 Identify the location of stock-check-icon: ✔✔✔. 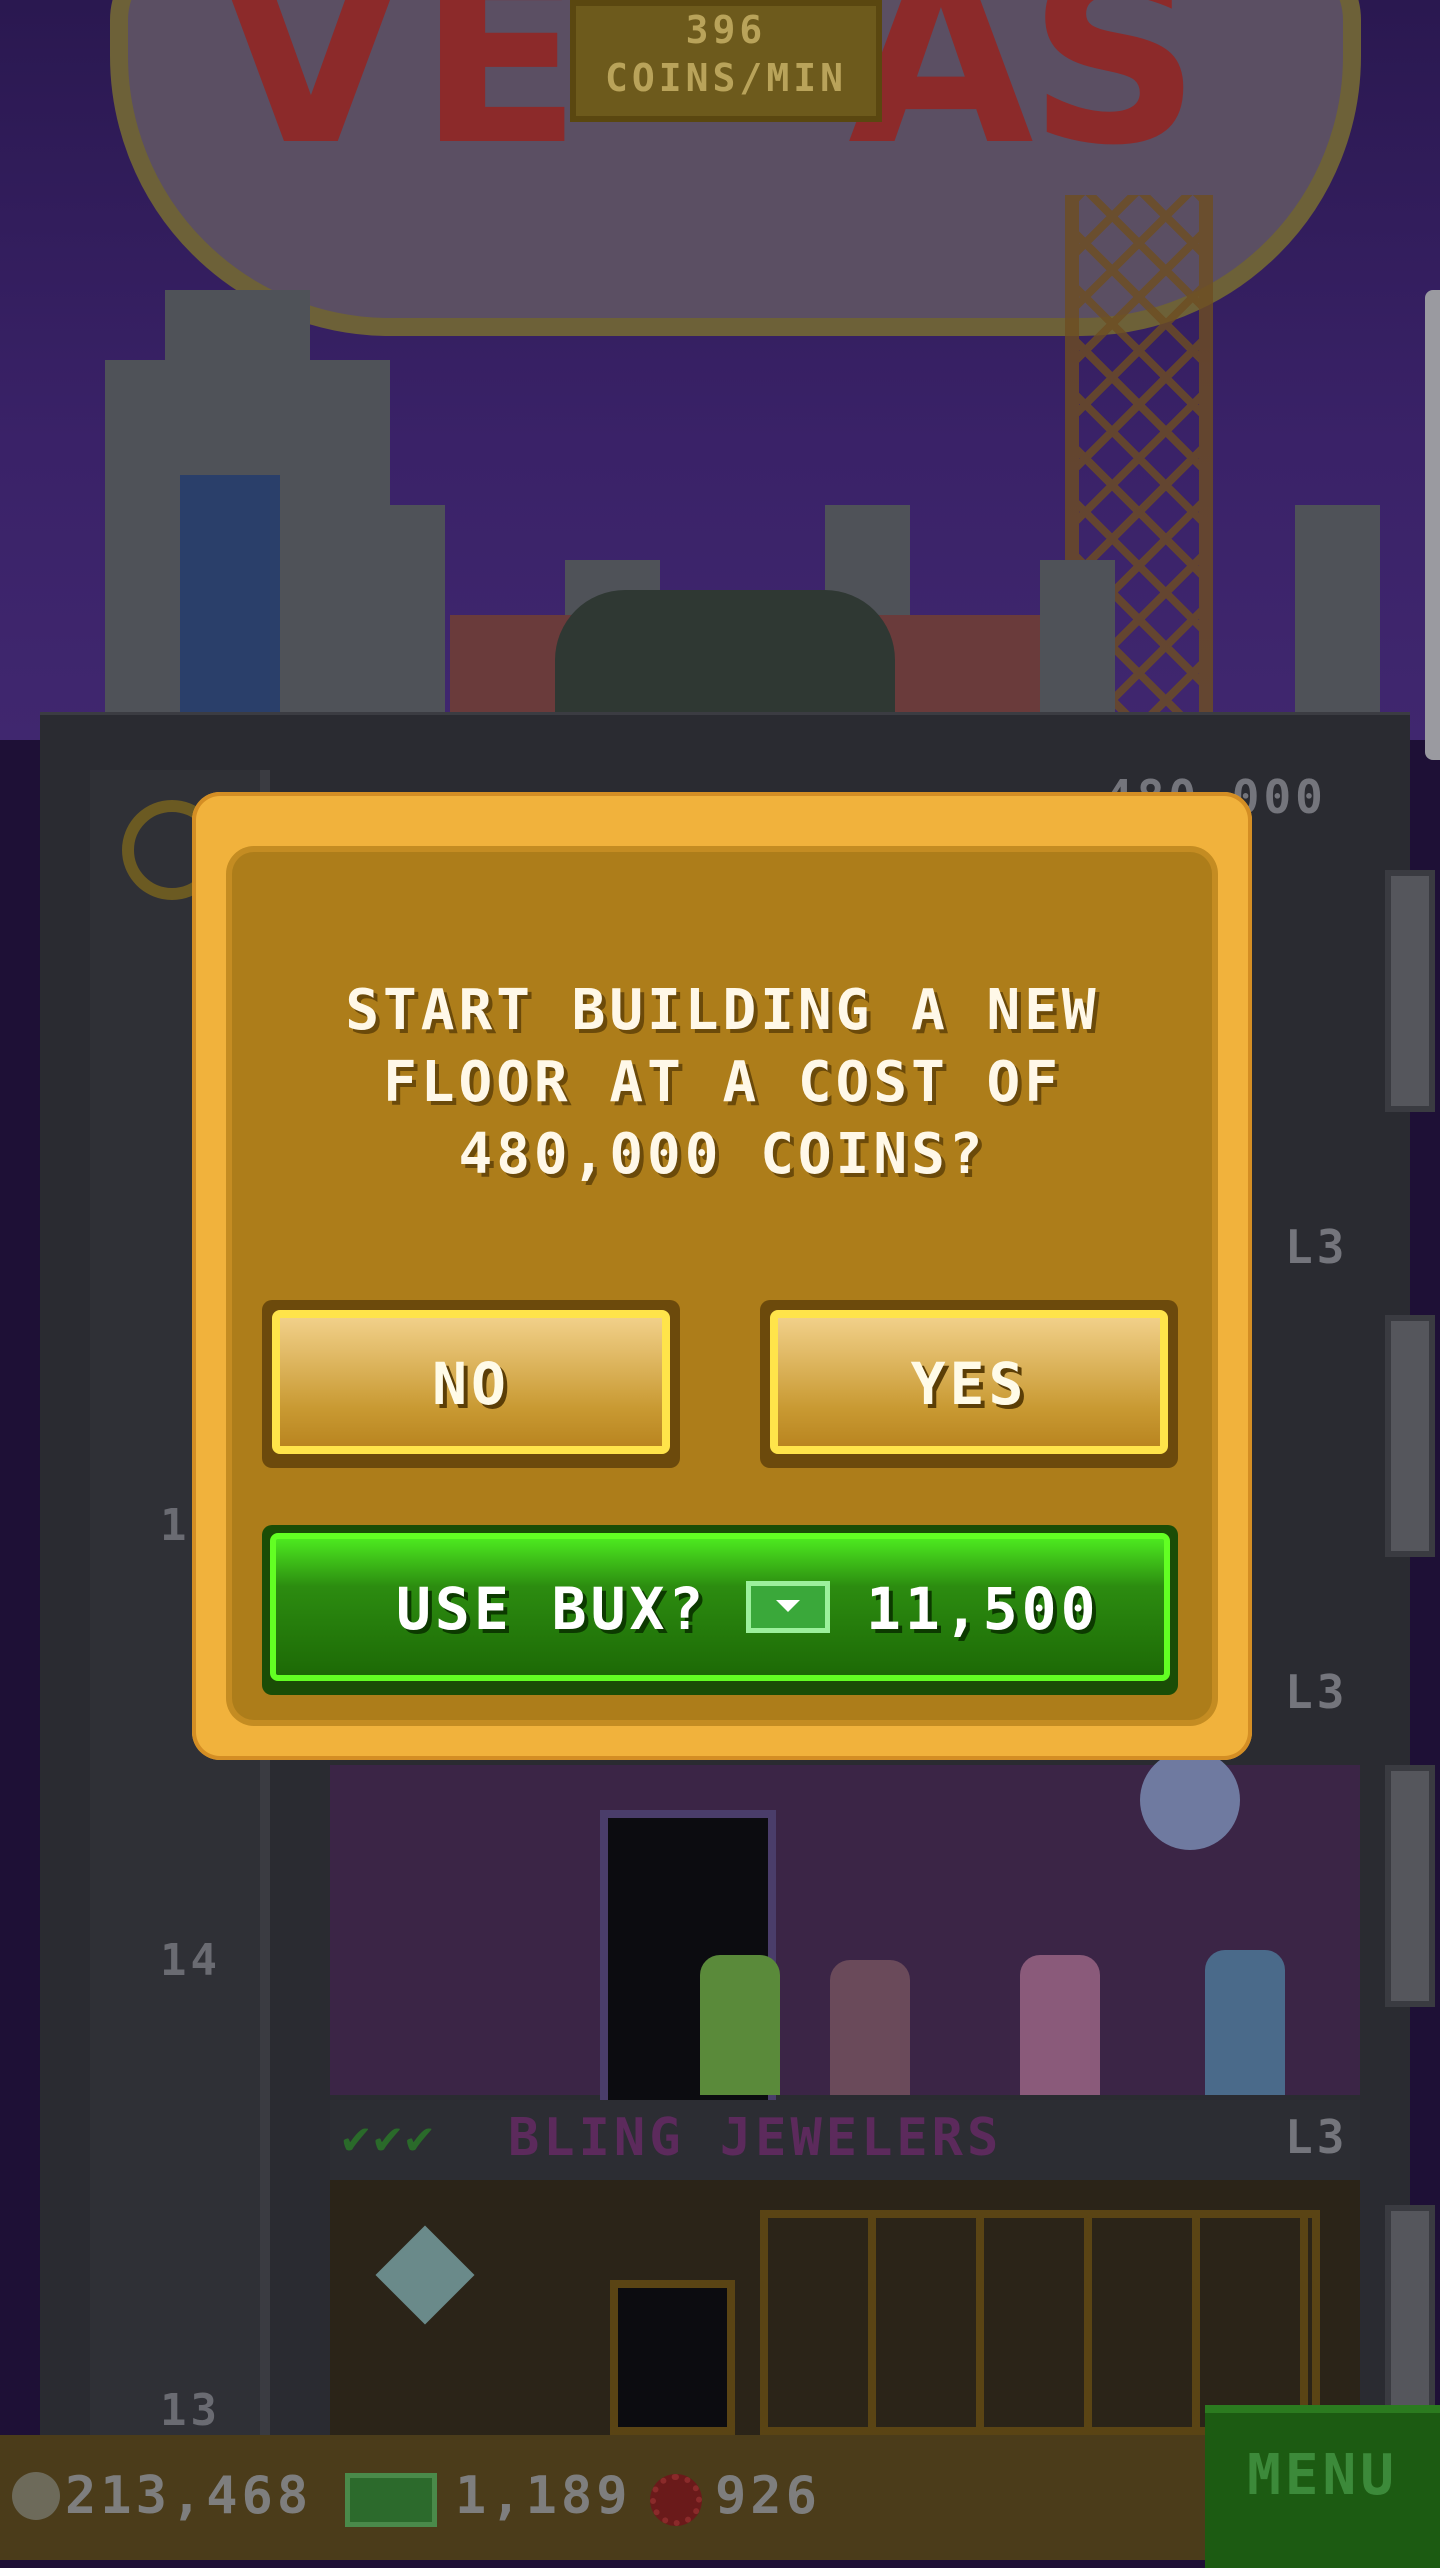
(390, 2137).